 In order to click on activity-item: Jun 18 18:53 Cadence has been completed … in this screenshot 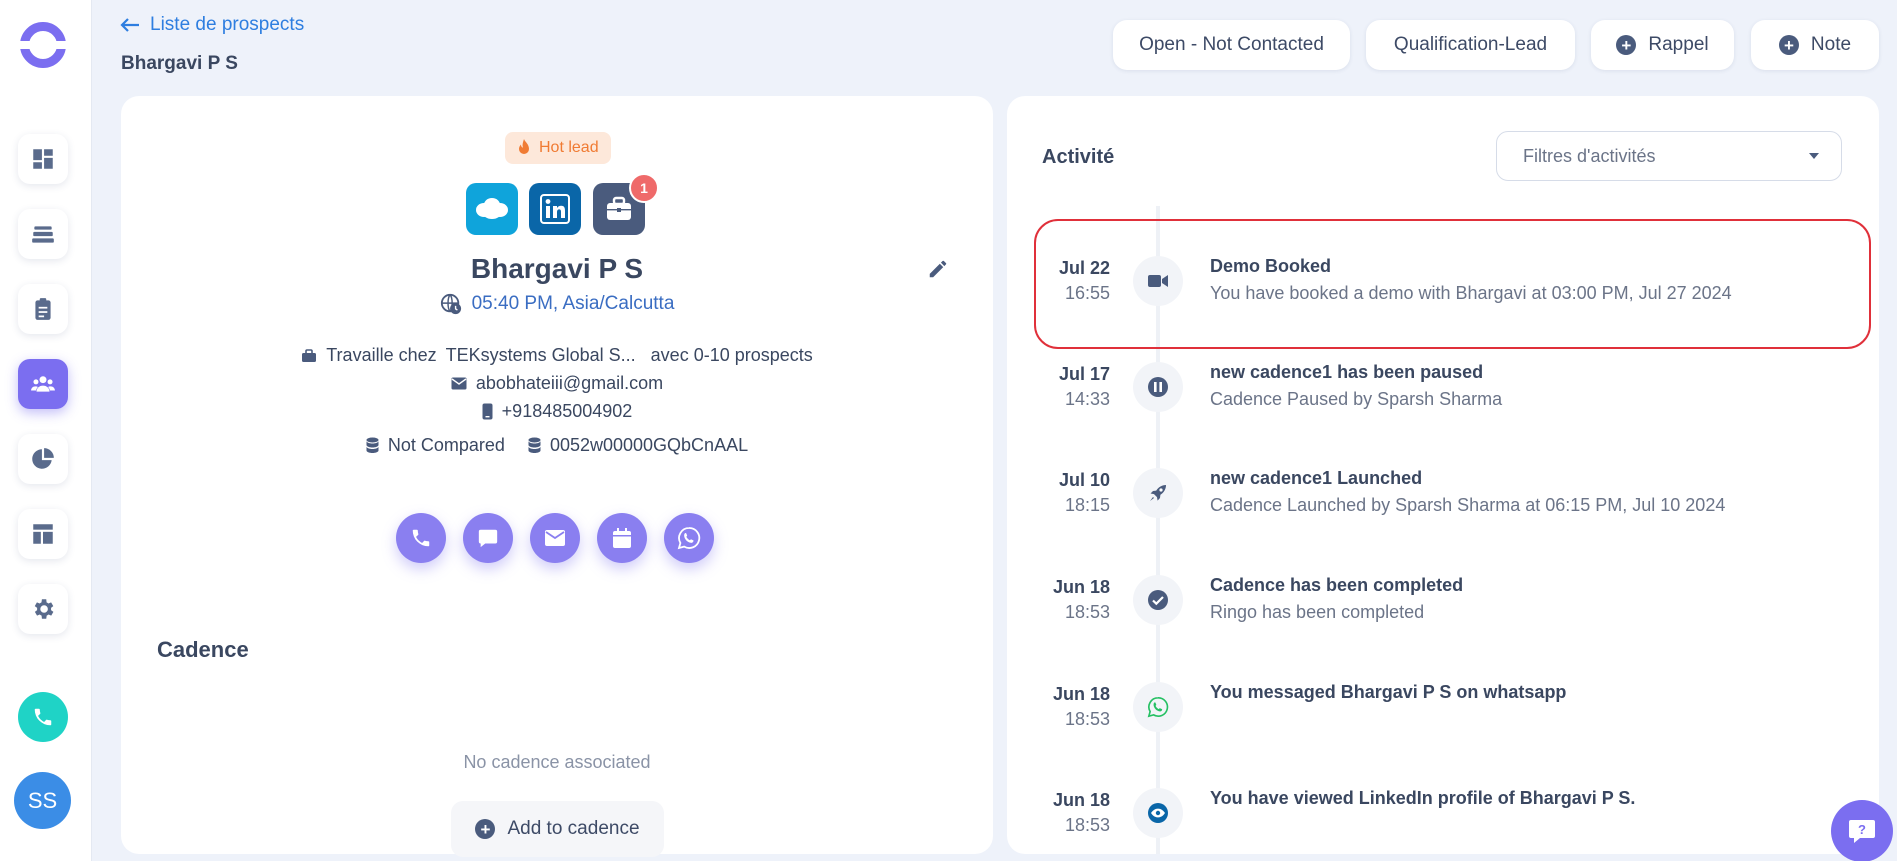, I will do `click(1443, 625)`.